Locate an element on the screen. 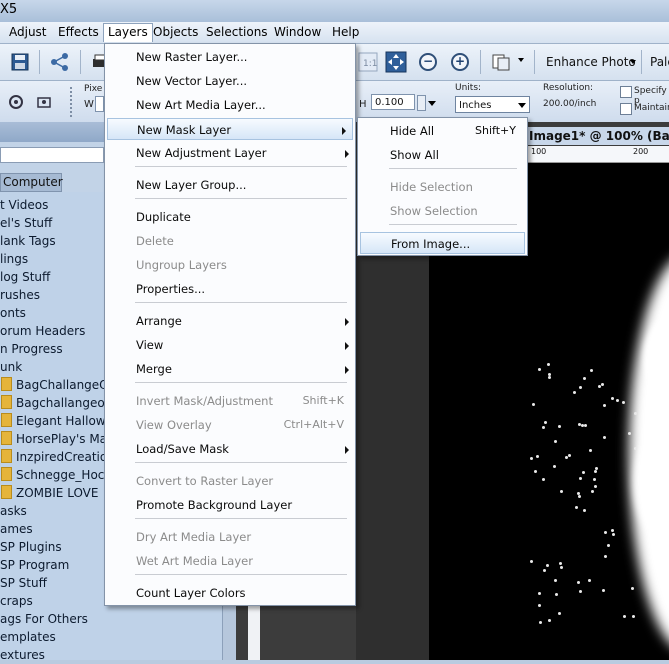  menu-item-label: Convert to Raster Layer is located at coordinates (205, 481).